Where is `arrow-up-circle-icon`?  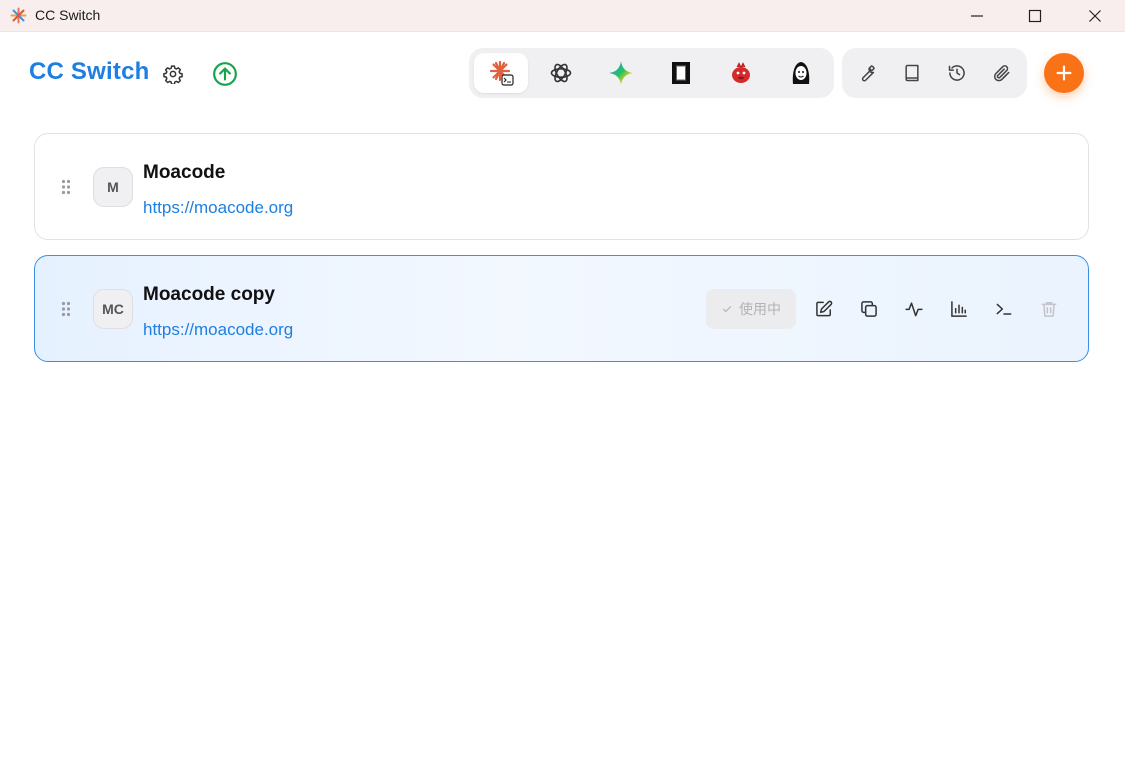 arrow-up-circle-icon is located at coordinates (225, 74).